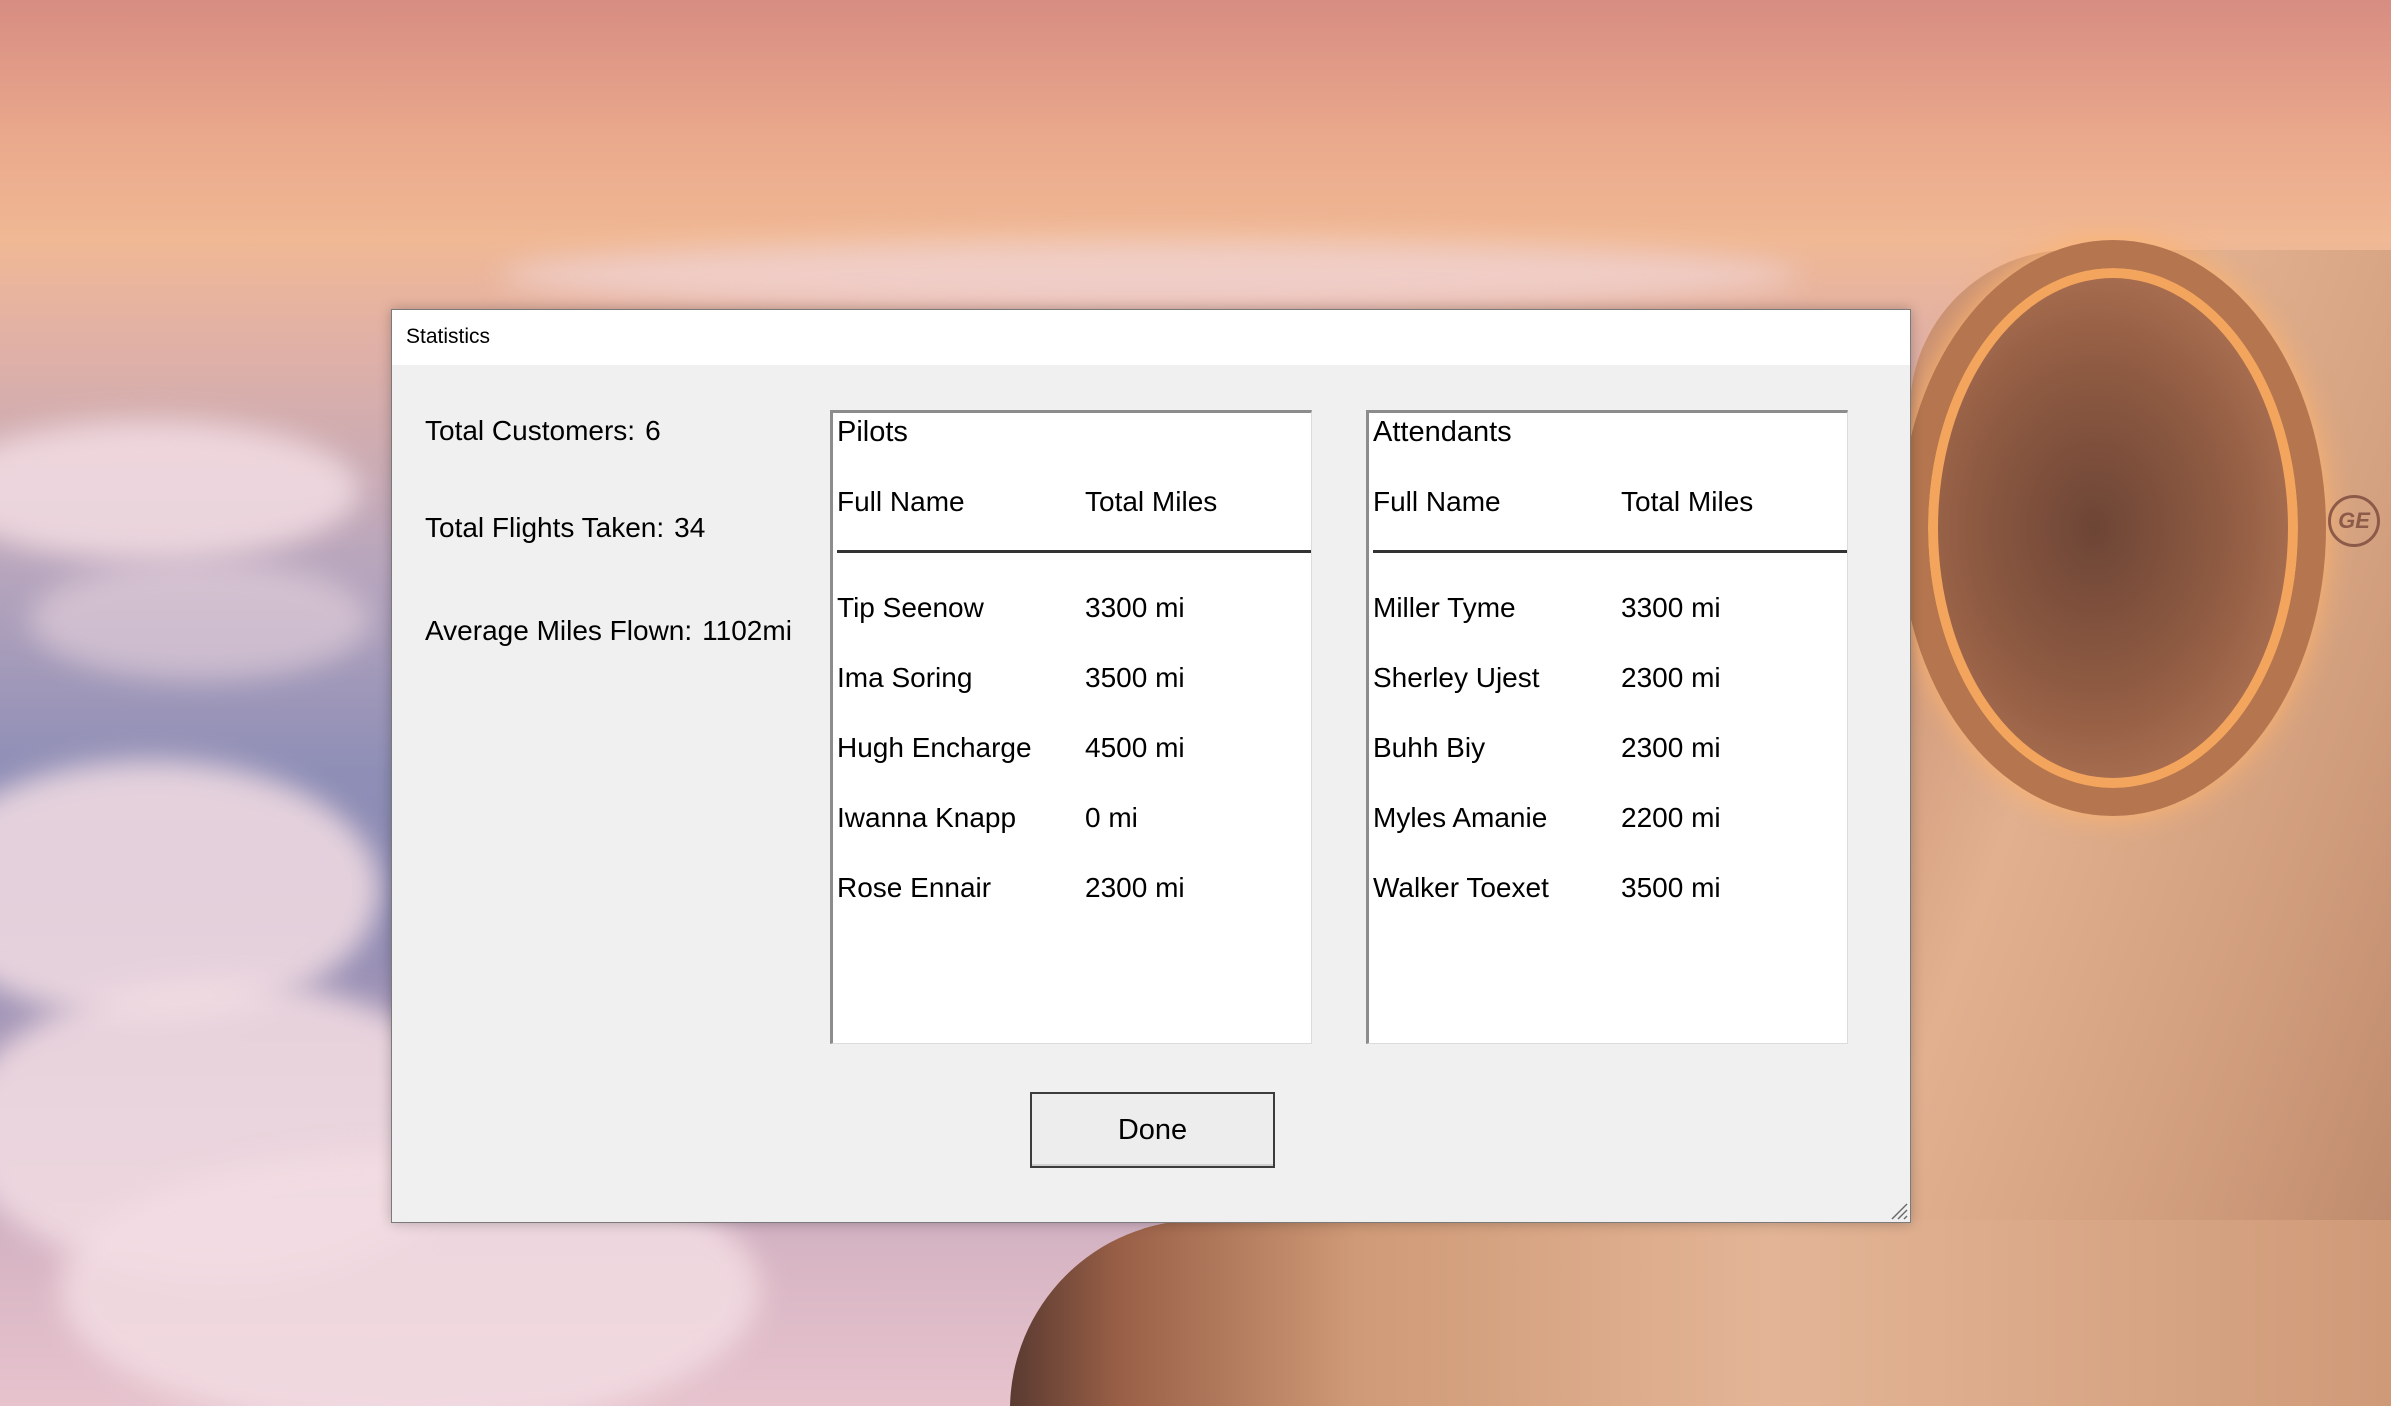  What do you see at coordinates (1442, 432) in the screenshot?
I see `attendants-title: Attendants` at bounding box center [1442, 432].